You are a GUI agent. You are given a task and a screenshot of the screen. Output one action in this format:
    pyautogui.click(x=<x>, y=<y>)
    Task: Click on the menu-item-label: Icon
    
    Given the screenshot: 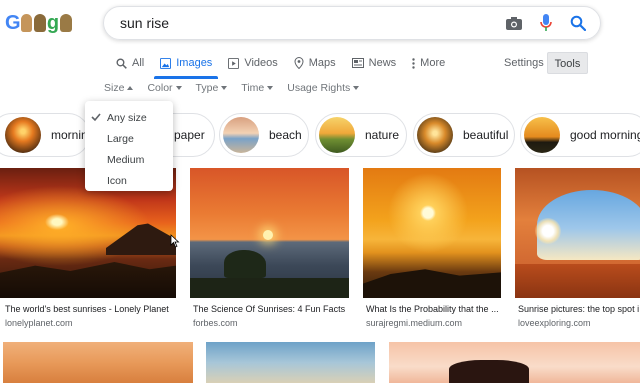 What is the action you would take?
    pyautogui.click(x=117, y=180)
    